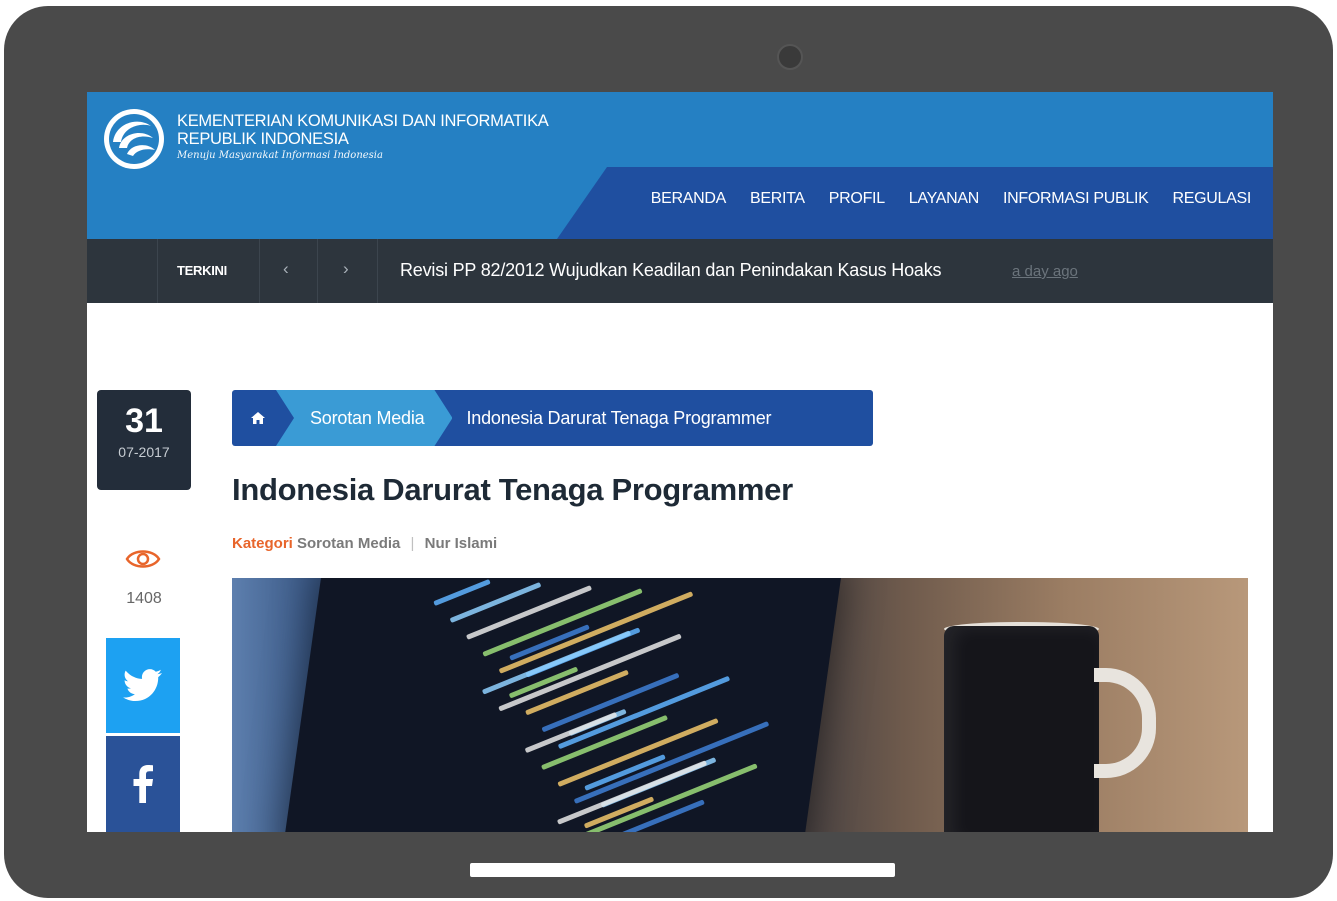  What do you see at coordinates (777, 199) in the screenshot?
I see `nav-item-berita: BERITA` at bounding box center [777, 199].